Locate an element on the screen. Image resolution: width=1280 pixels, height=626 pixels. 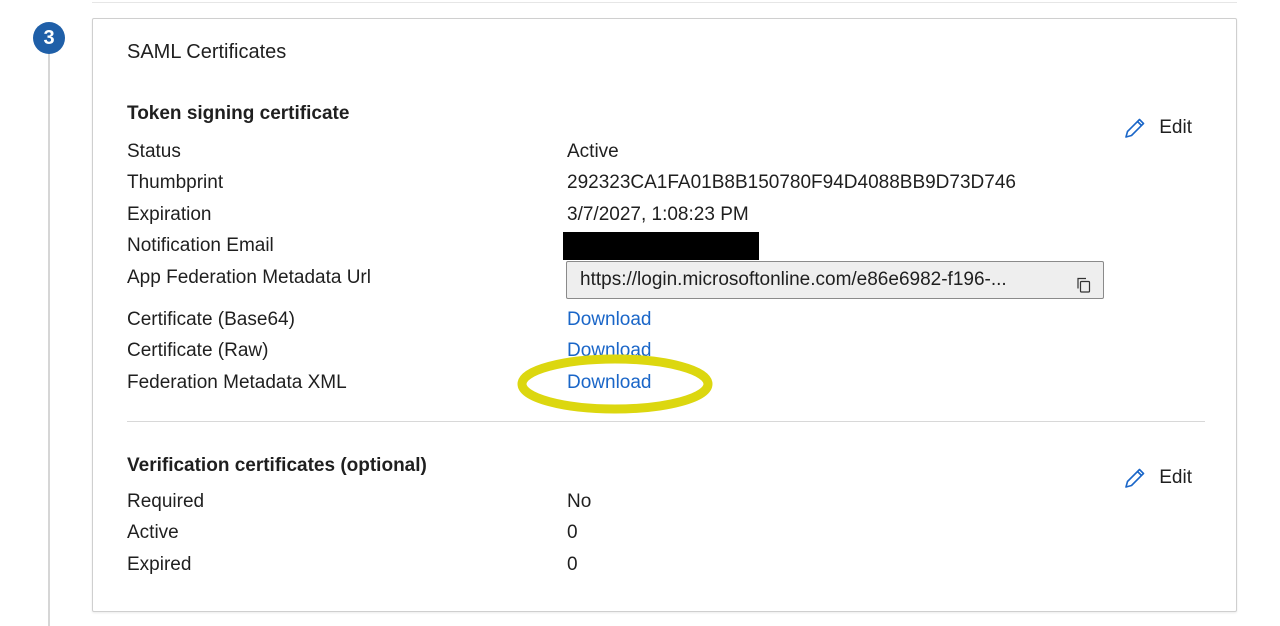
active-label: Active is located at coordinates (153, 532).